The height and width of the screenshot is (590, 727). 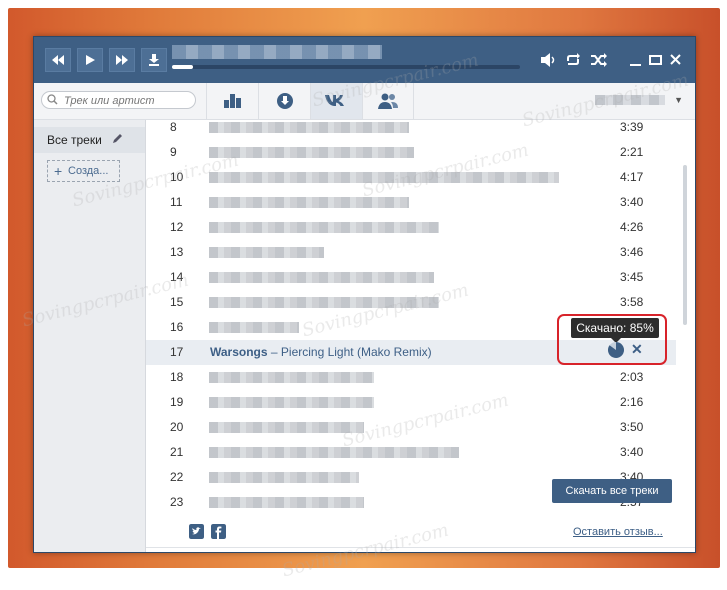 What do you see at coordinates (411, 252) in the screenshot?
I see `track-row: 13 3:46` at bounding box center [411, 252].